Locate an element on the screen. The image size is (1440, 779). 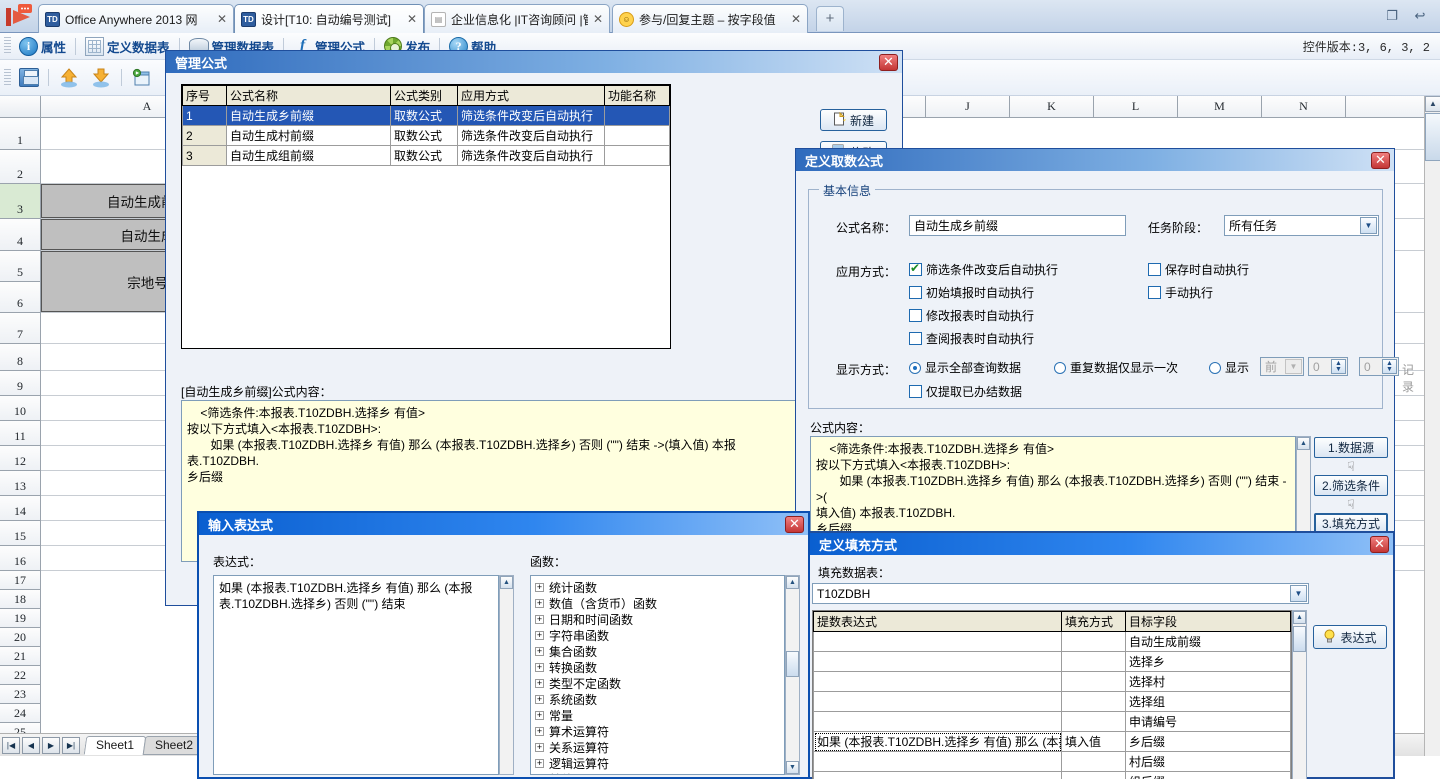
formula-name-input: 自动生成乡前缀 is located at coordinates (1017, 225).